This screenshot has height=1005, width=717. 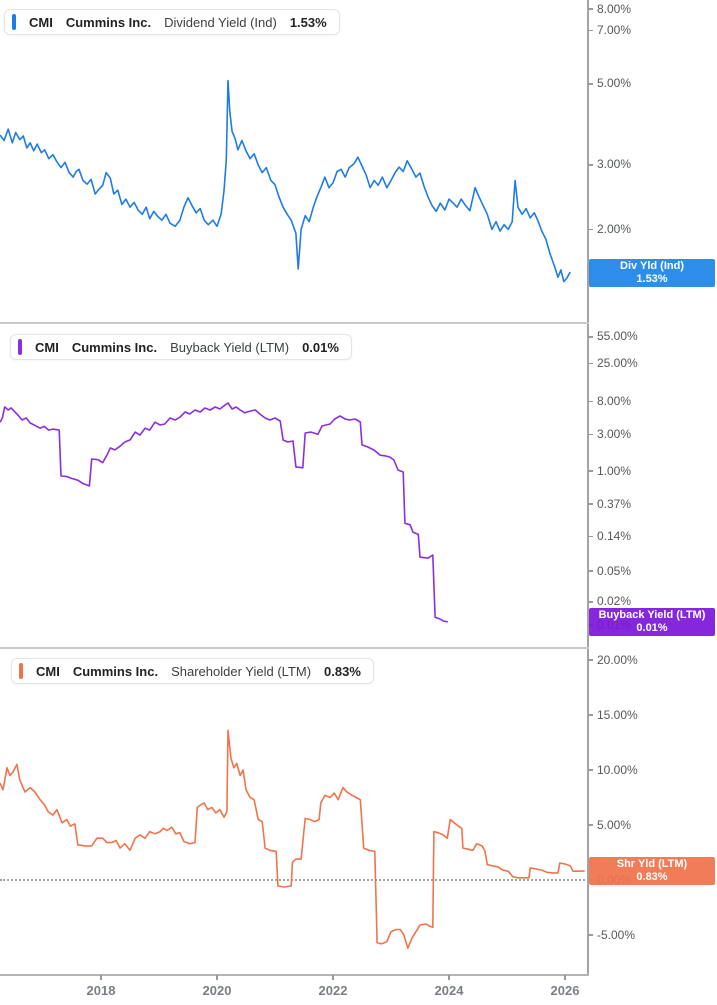 I want to click on badge-value: 0.83%, so click(x=652, y=877).